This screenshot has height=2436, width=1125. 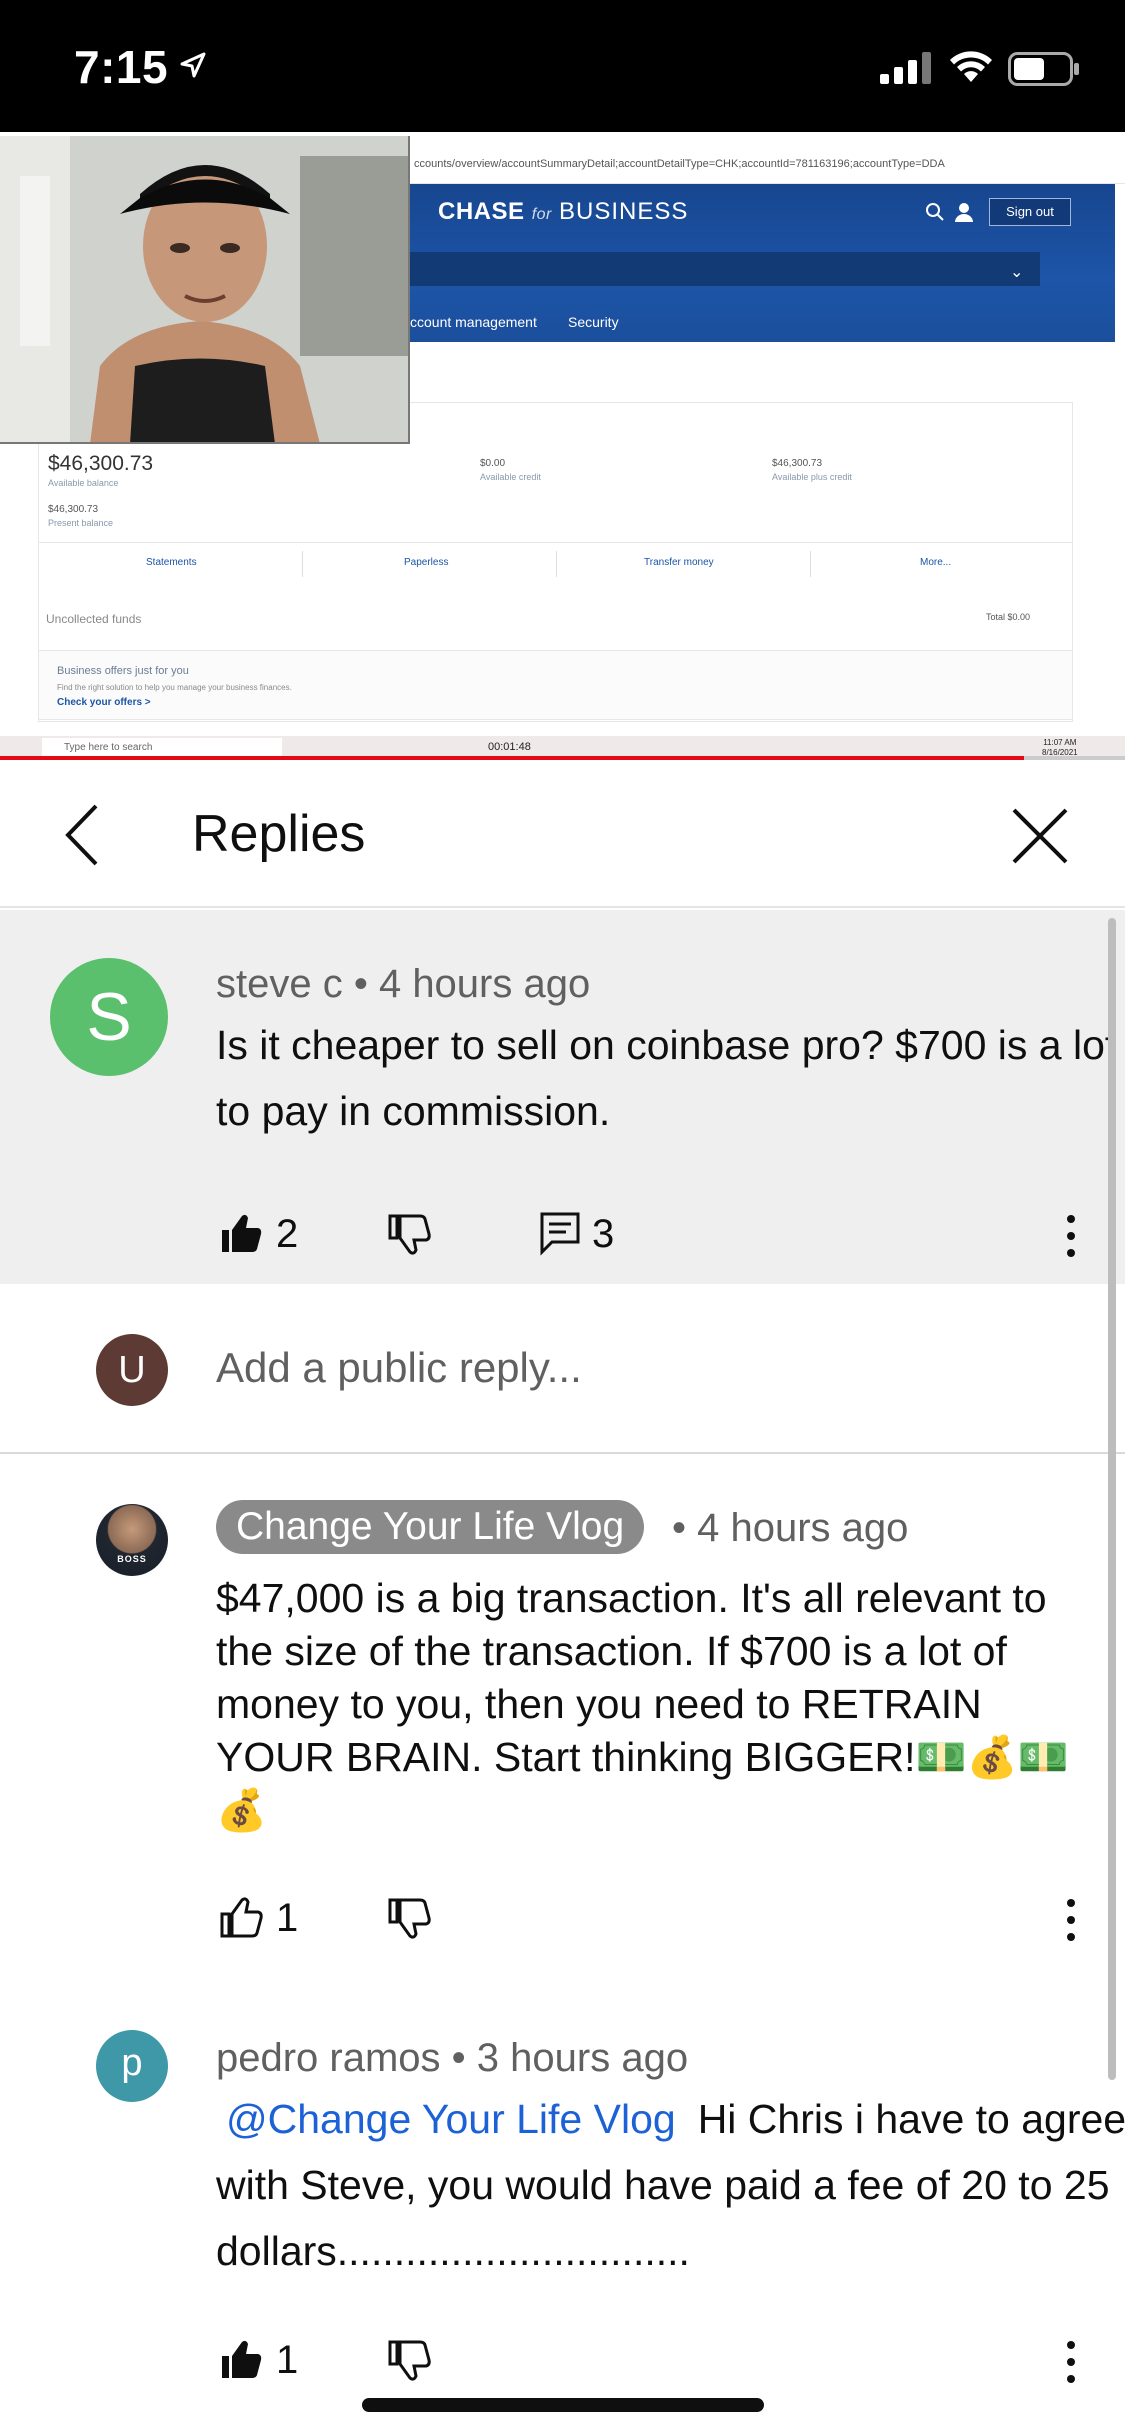 I want to click on home-indicator, so click(x=563, y=2405).